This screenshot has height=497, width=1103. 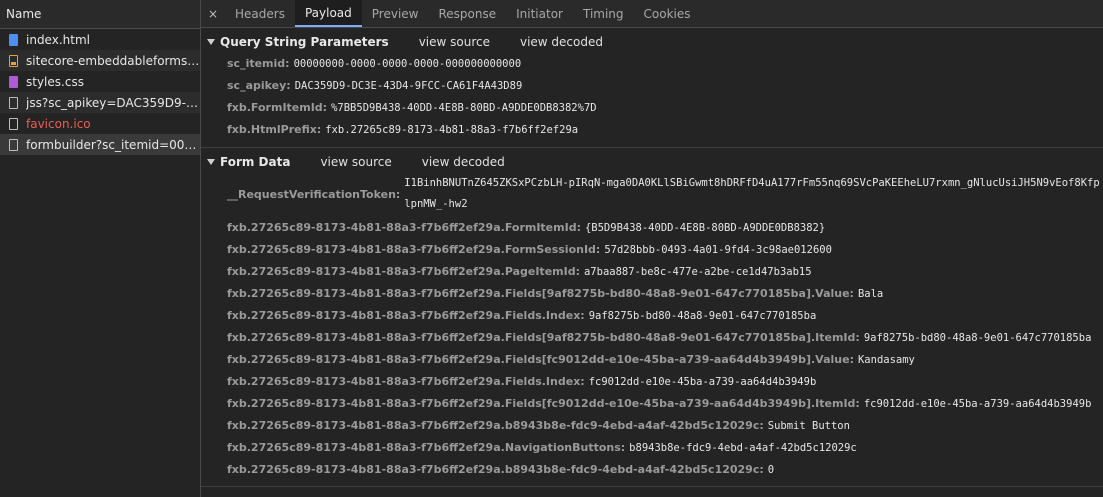 What do you see at coordinates (258, 63) in the screenshot?
I see `param-key: sc_itemid:` at bounding box center [258, 63].